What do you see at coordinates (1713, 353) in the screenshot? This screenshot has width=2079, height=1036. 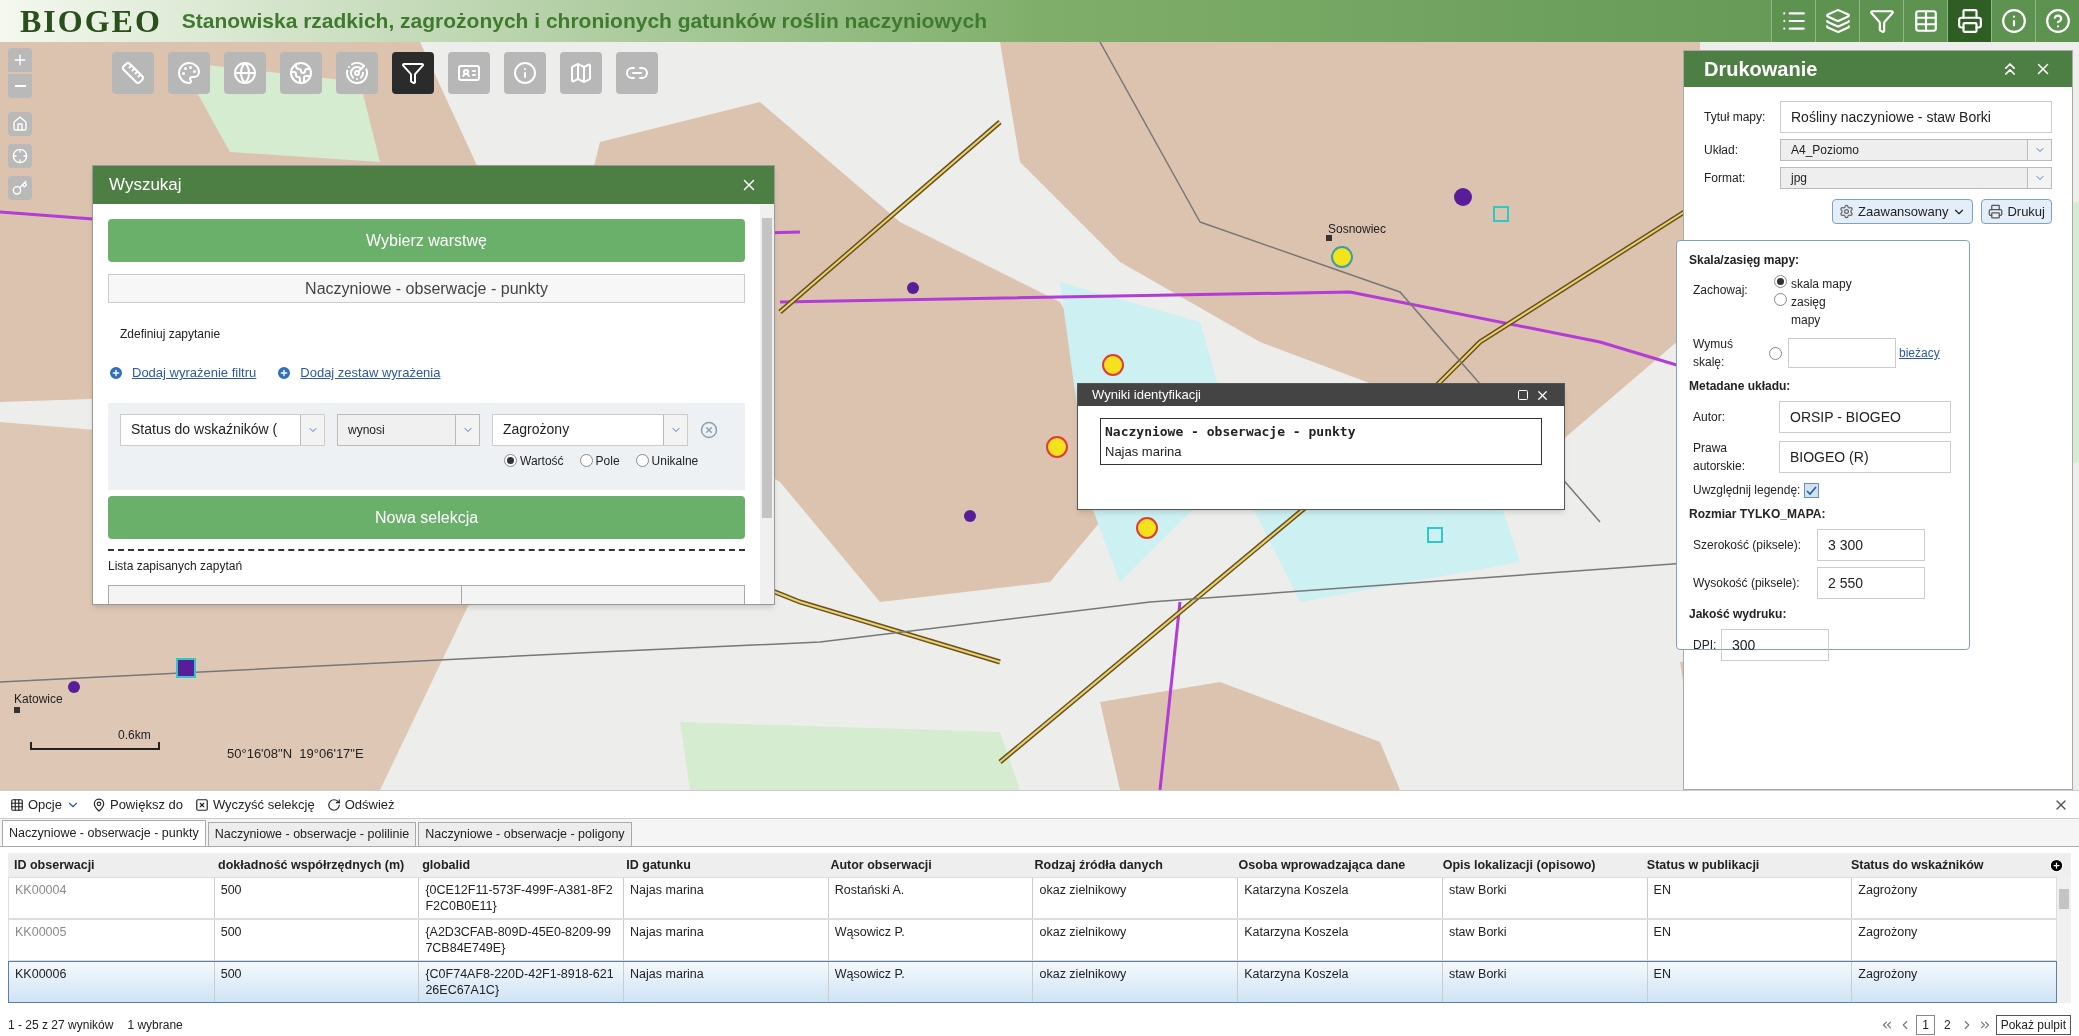 I see `field-label: Wymuś skalę:` at bounding box center [1713, 353].